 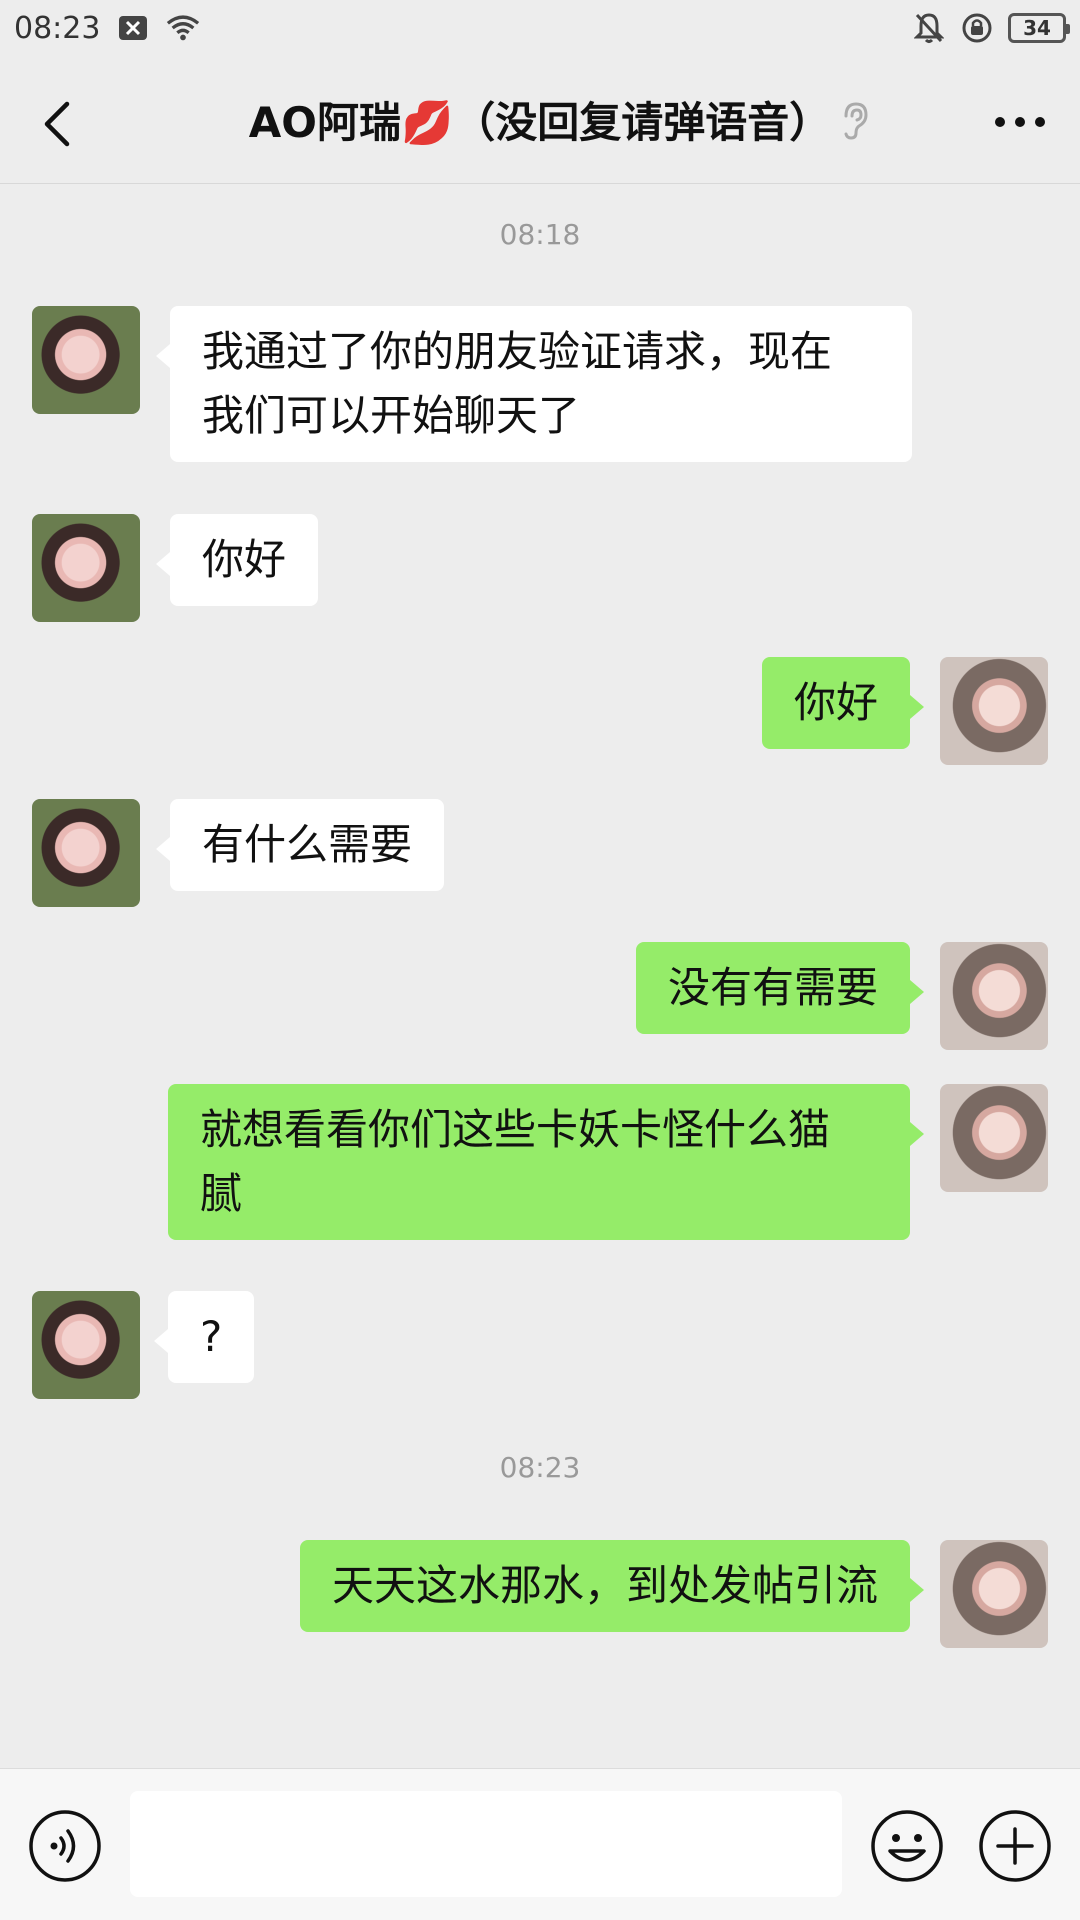 I want to click on back-button, so click(x=56, y=124).